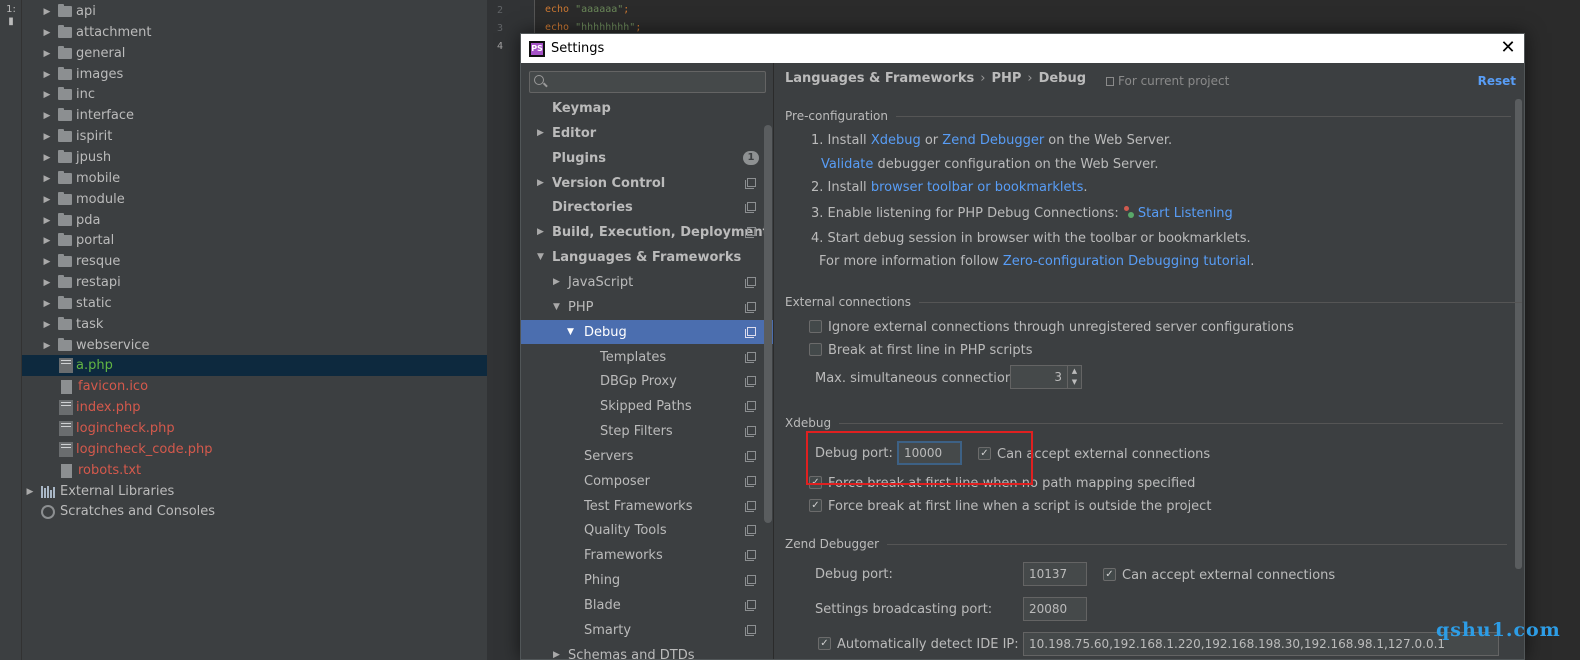  What do you see at coordinates (847, 164) in the screenshot?
I see `validate-link: Validate` at bounding box center [847, 164].